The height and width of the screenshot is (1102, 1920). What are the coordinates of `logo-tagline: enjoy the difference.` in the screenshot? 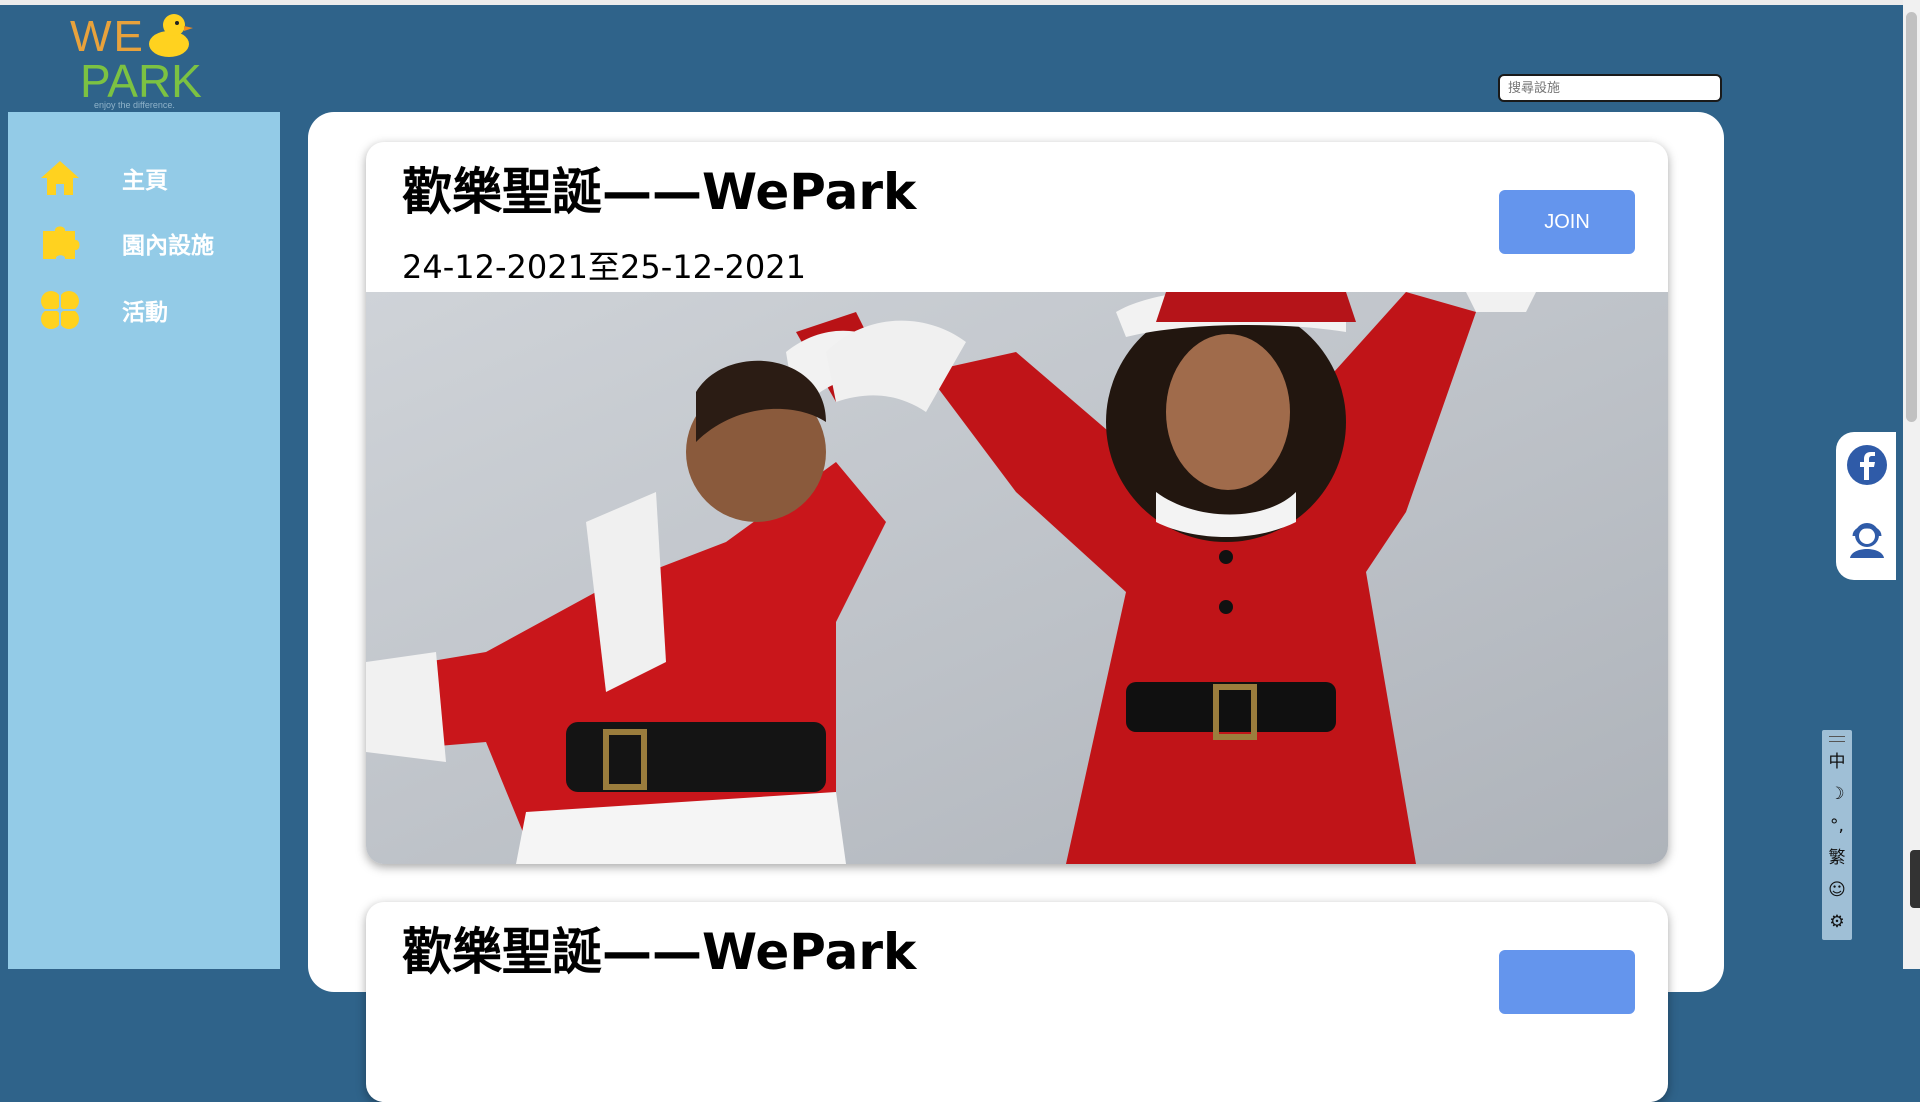 It's located at (134, 105).